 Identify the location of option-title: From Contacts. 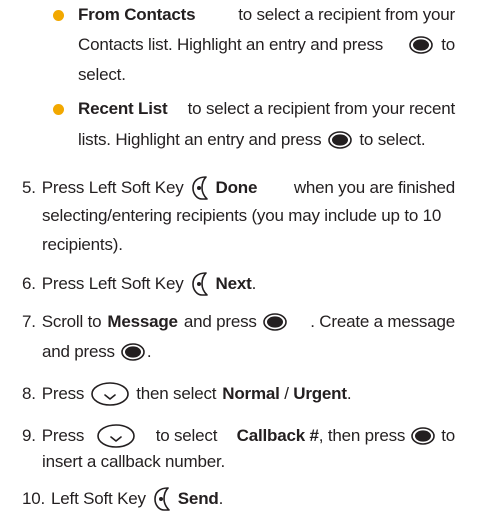
(137, 14).